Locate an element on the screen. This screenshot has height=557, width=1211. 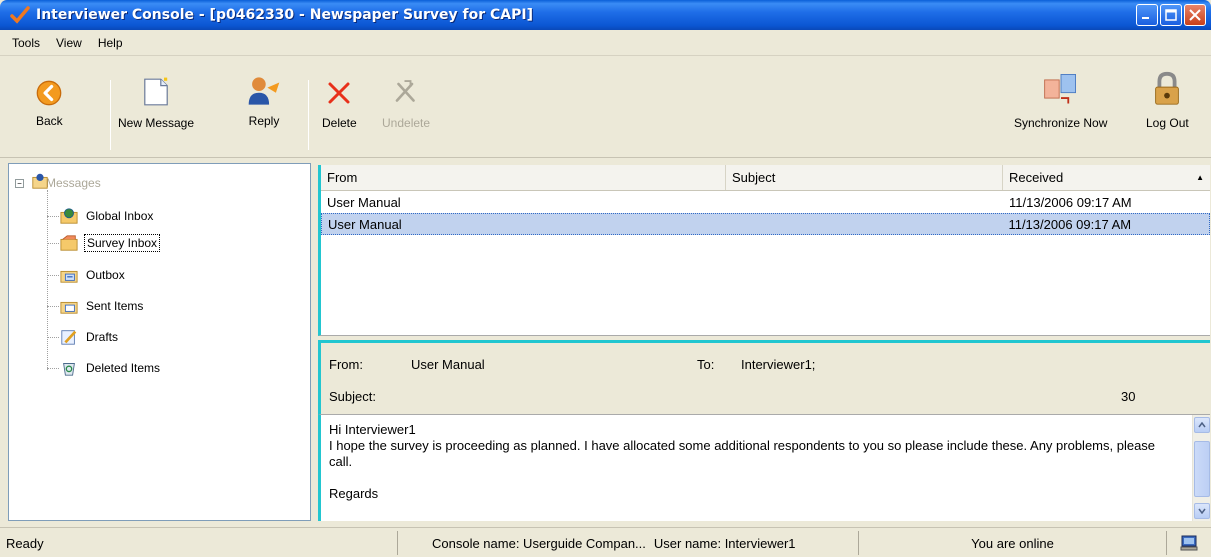
chevron-up-icon is located at coordinates (1202, 425).